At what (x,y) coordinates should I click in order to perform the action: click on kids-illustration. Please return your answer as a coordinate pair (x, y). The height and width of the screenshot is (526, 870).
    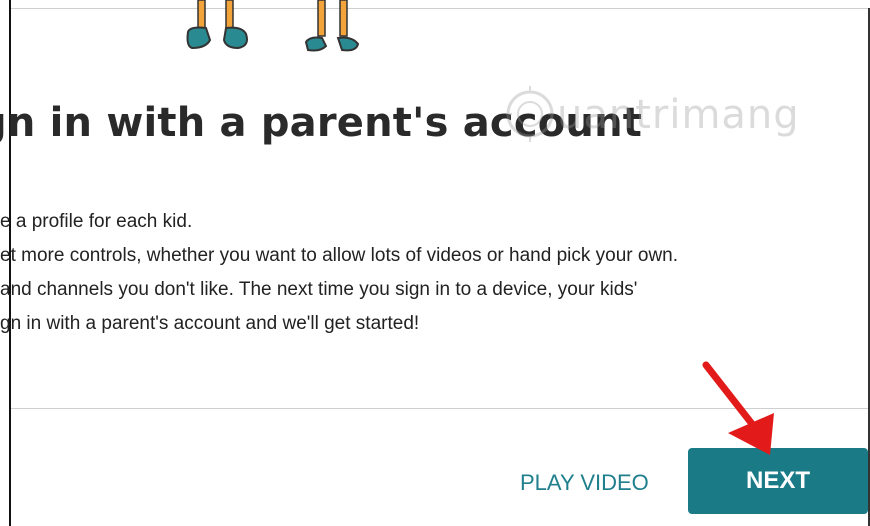
    Looking at the image, I should click on (273, 26).